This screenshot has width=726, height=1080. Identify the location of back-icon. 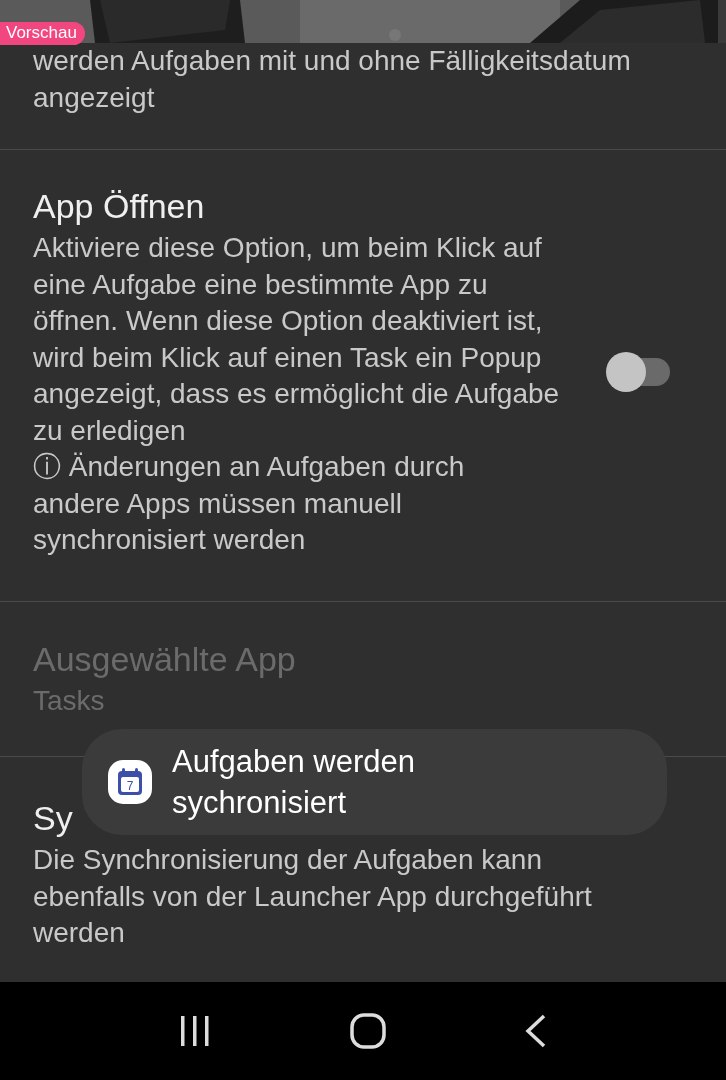
(535, 1031).